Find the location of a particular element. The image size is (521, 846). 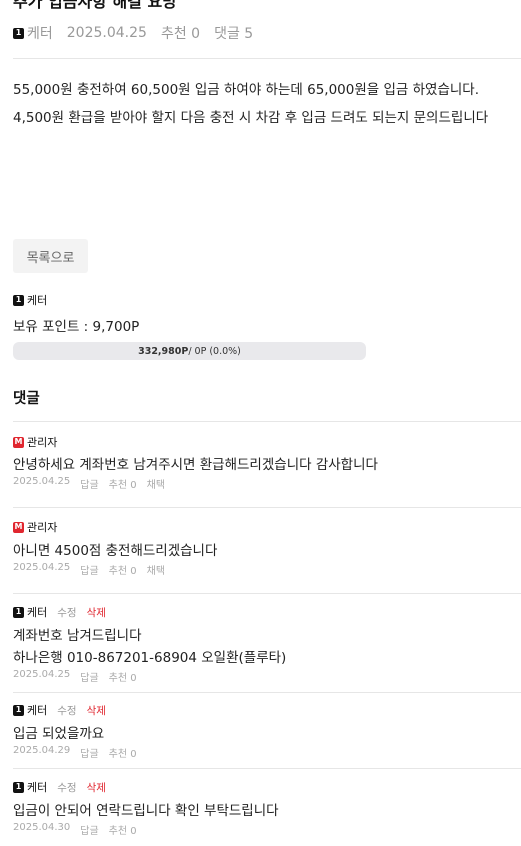

post-date: 2025.04.25 is located at coordinates (106, 33).